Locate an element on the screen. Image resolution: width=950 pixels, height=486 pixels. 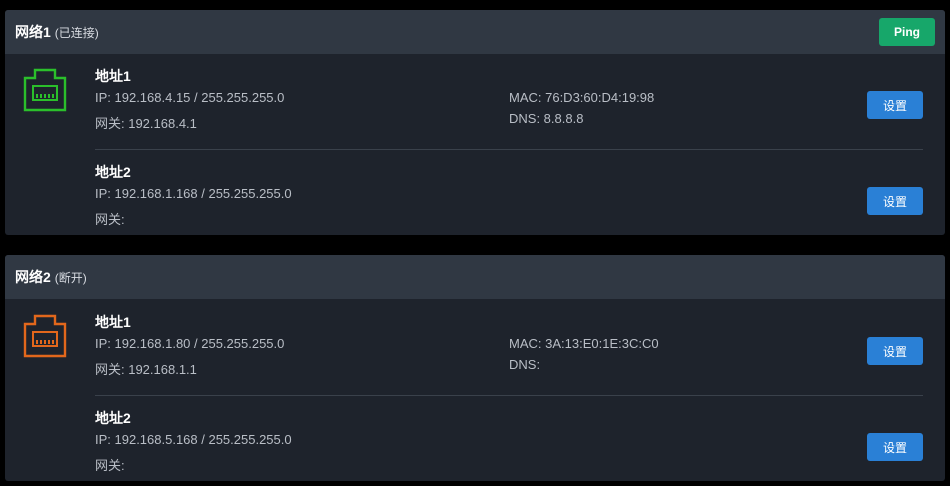
network-header-1: 网络1 (已连接) Ping is located at coordinates (475, 32).